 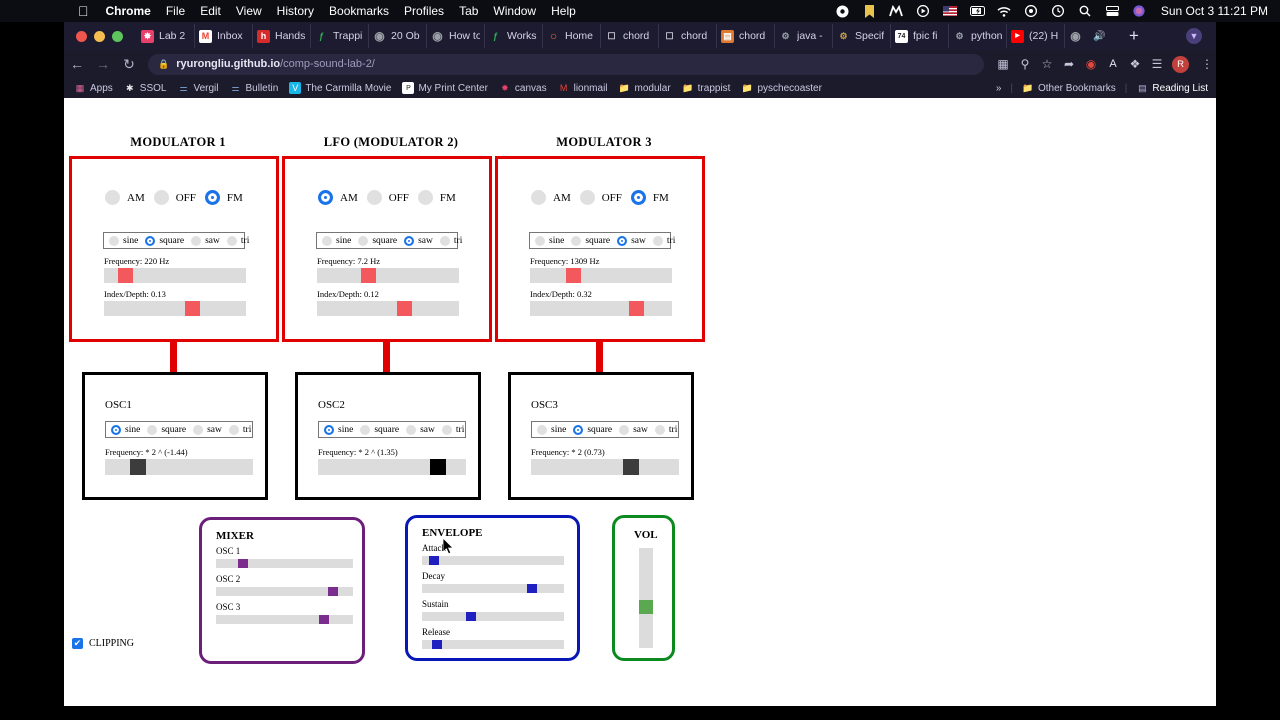 I want to click on list-icon: ☰, so click(x=1157, y=64).